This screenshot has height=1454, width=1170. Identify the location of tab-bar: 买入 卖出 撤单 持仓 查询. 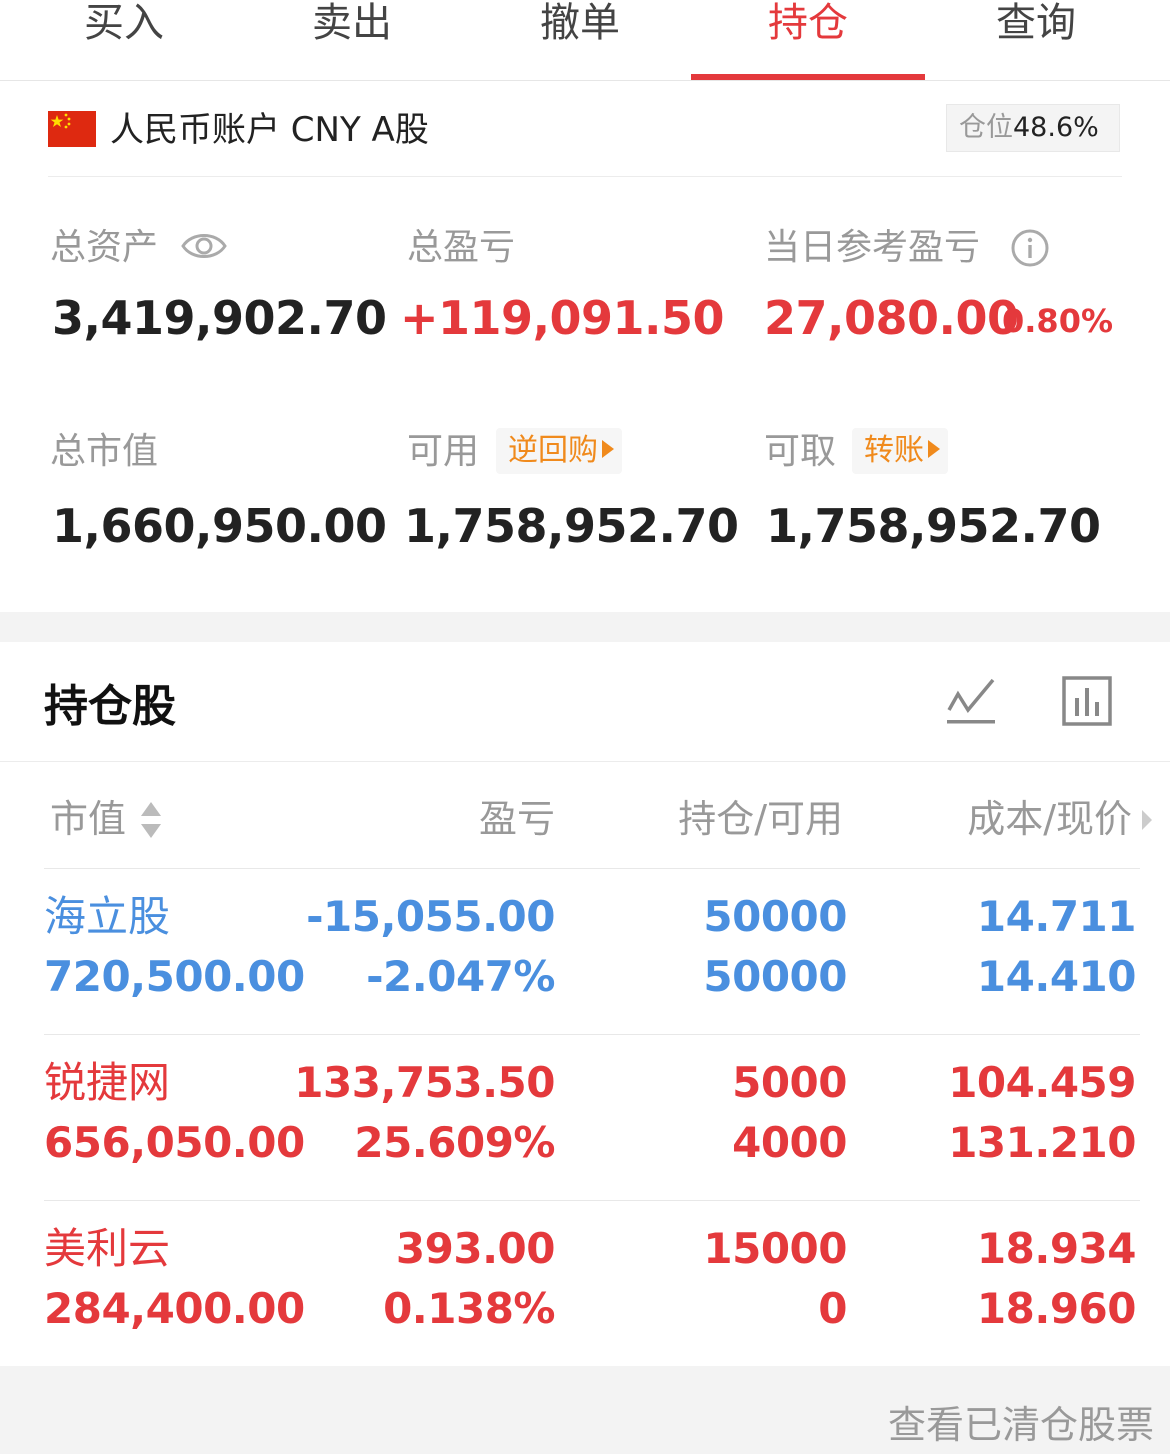
(585, 40).